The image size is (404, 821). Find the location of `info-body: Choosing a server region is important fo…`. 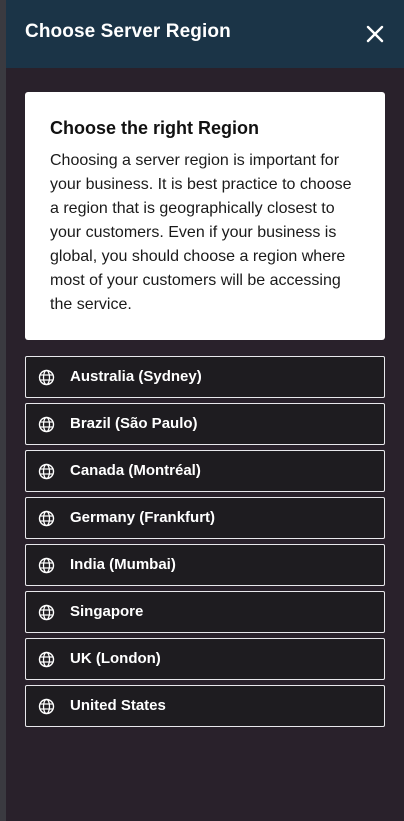

info-body: Choosing a server region is important fo… is located at coordinates (201, 232).